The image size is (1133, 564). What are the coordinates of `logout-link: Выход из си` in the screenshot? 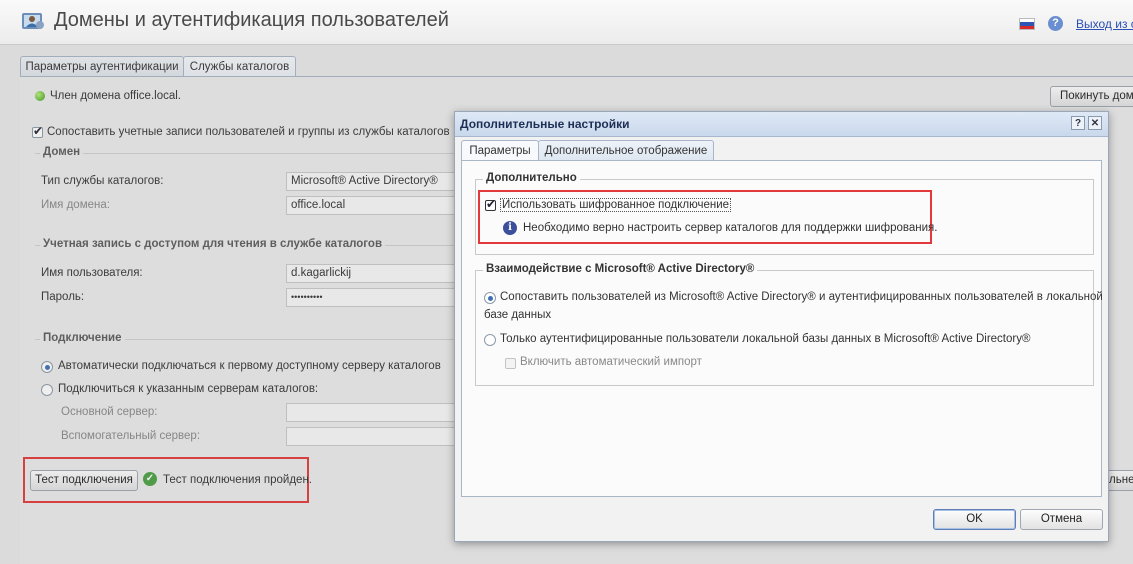 It's located at (1104, 24).